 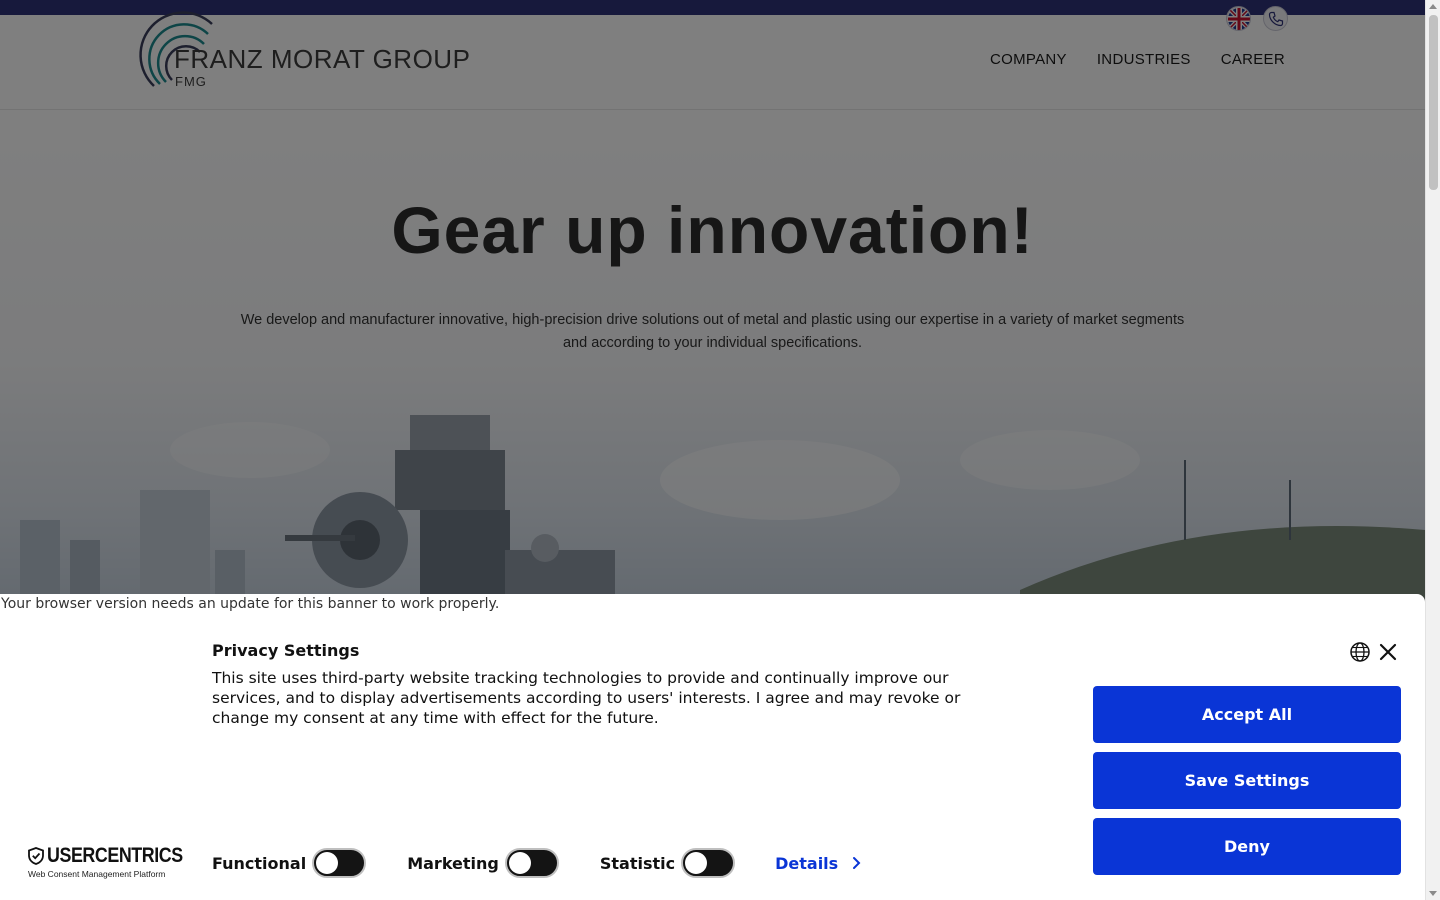 I want to click on chevron-right-icon, so click(x=857, y=863).